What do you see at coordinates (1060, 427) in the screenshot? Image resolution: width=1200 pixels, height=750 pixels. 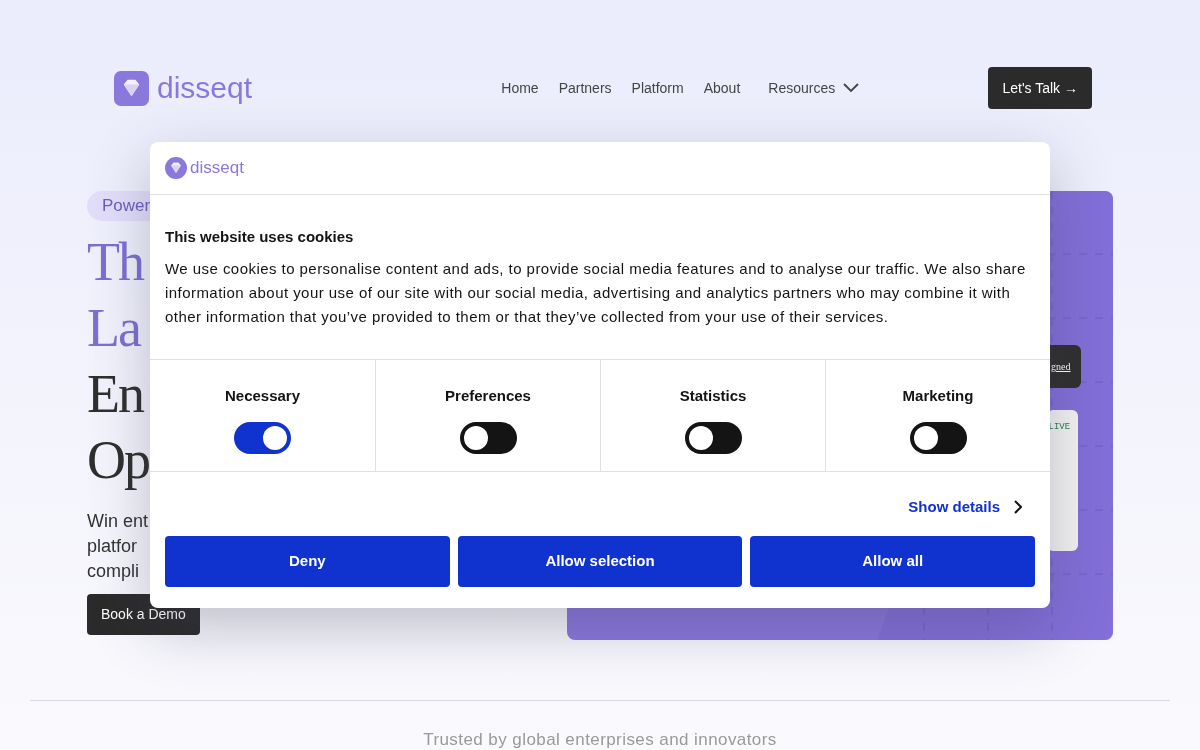 I see `status-label: LIVE` at bounding box center [1060, 427].